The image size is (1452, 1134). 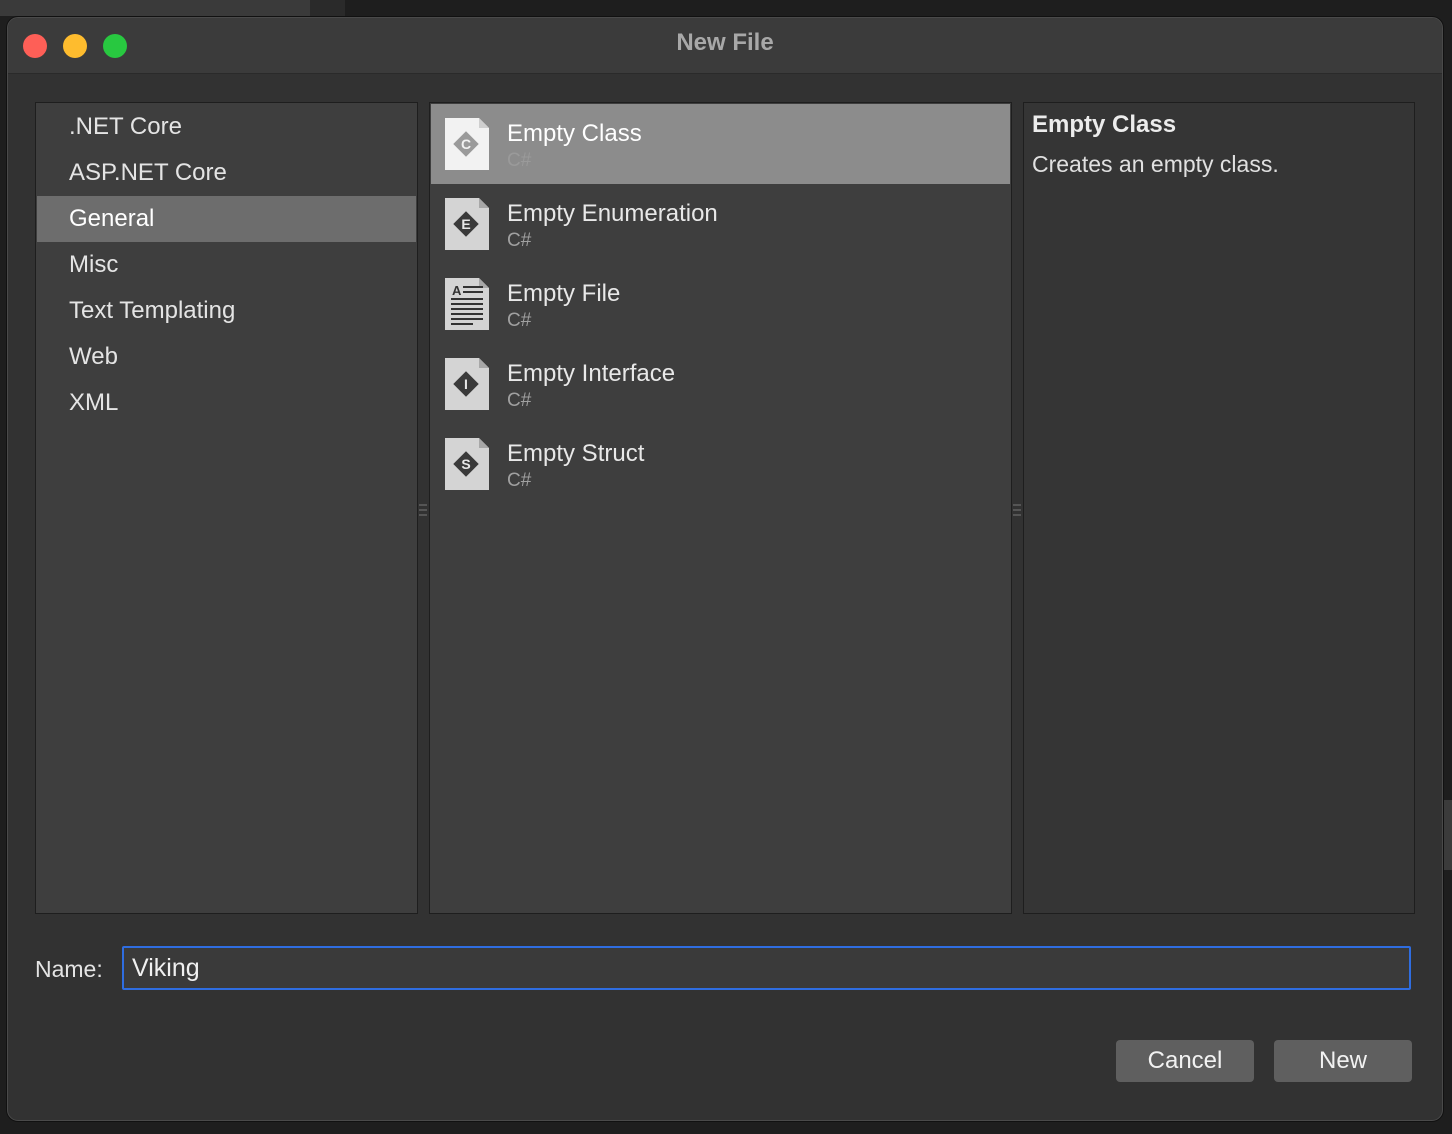 I want to click on class-file-icon: C, so click(x=467, y=144).